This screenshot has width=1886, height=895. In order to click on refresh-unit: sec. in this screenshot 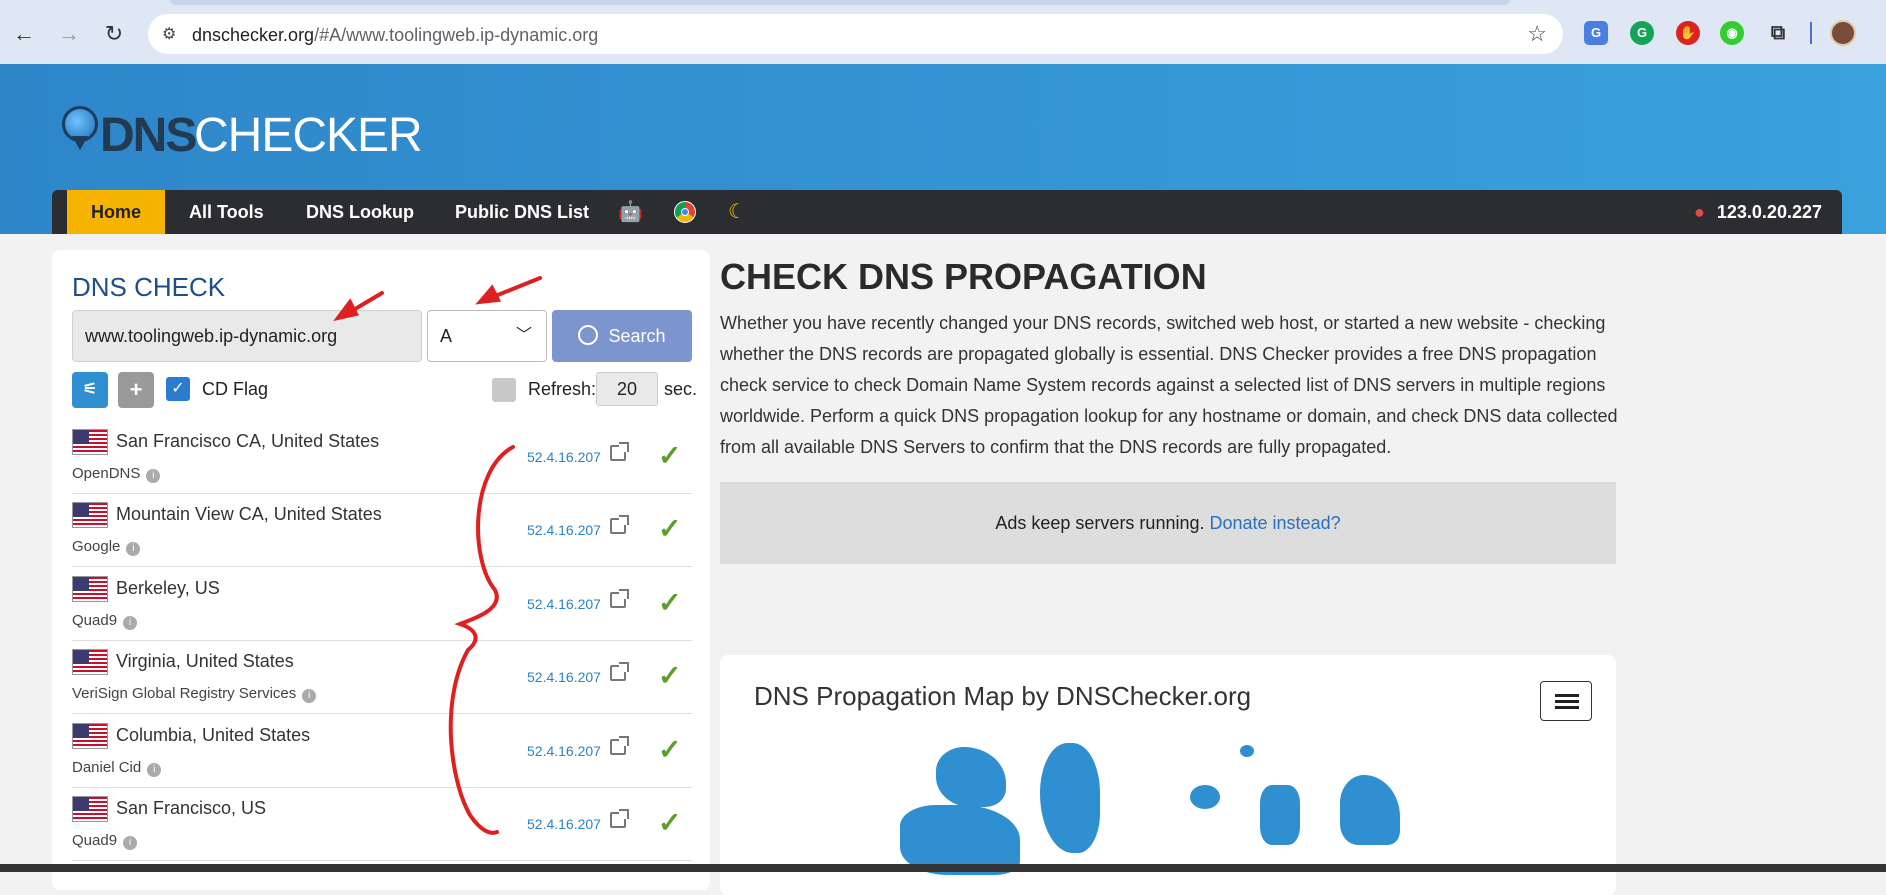, I will do `click(681, 389)`.